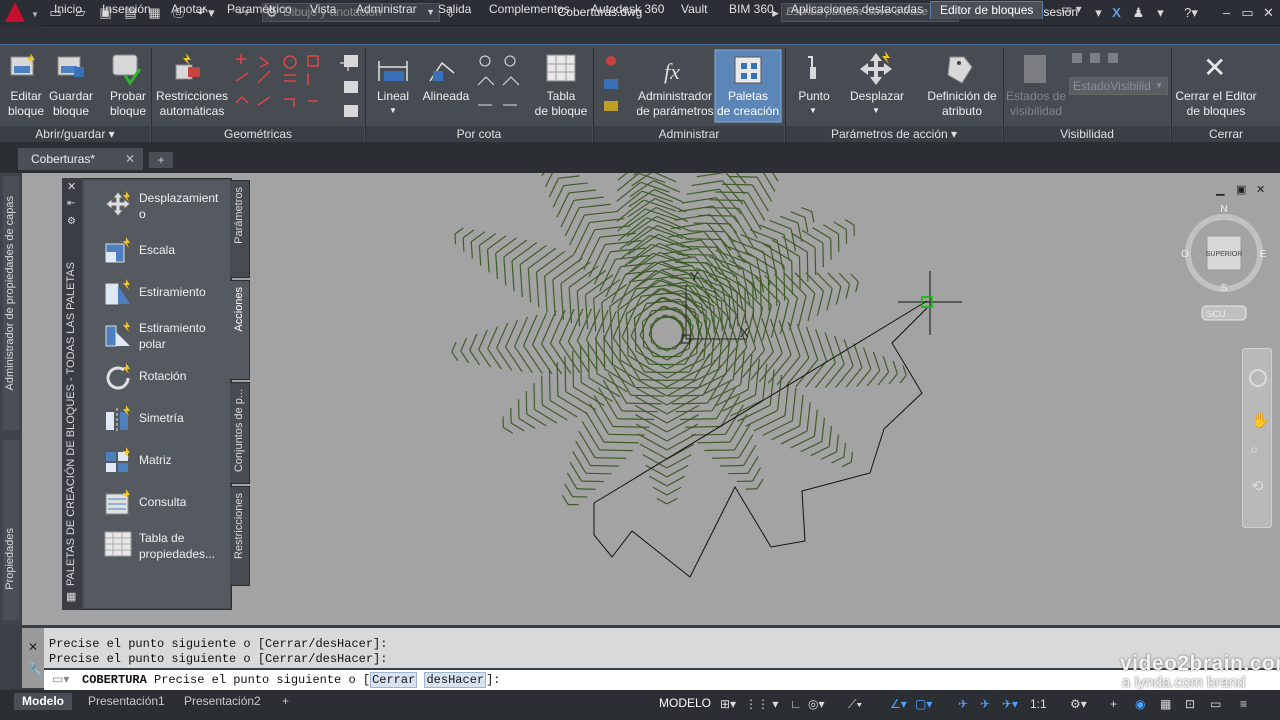  What do you see at coordinates (1113, 704) in the screenshot?
I see `annotation-monitor-icon: +` at bounding box center [1113, 704].